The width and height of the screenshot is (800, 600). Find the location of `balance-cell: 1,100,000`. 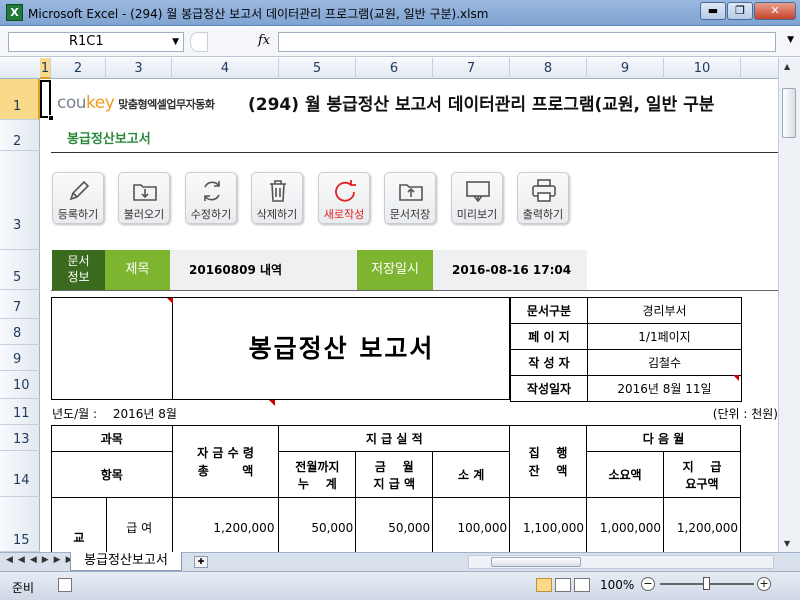

balance-cell: 1,100,000 is located at coordinates (548, 524).